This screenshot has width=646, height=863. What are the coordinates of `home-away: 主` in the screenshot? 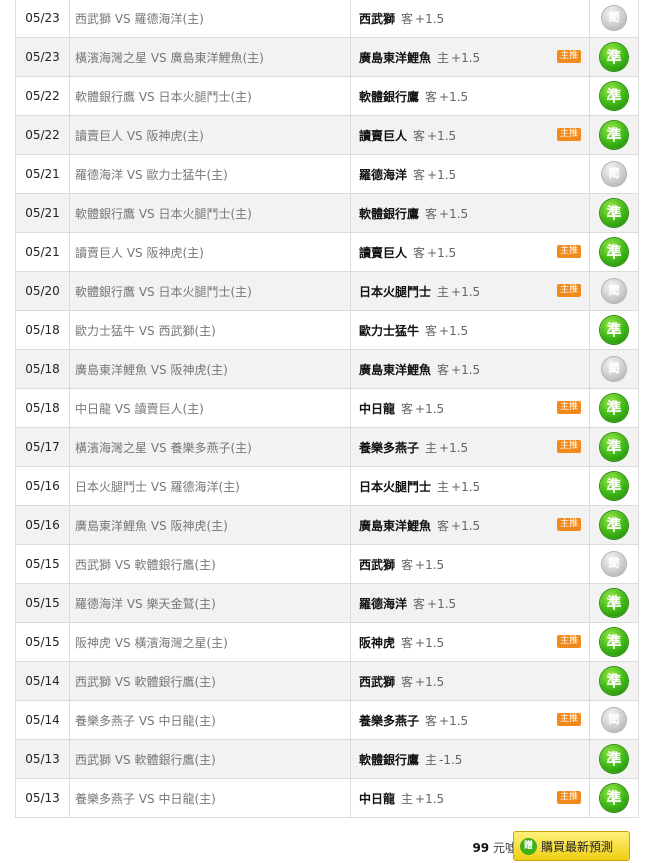 It's located at (443, 291).